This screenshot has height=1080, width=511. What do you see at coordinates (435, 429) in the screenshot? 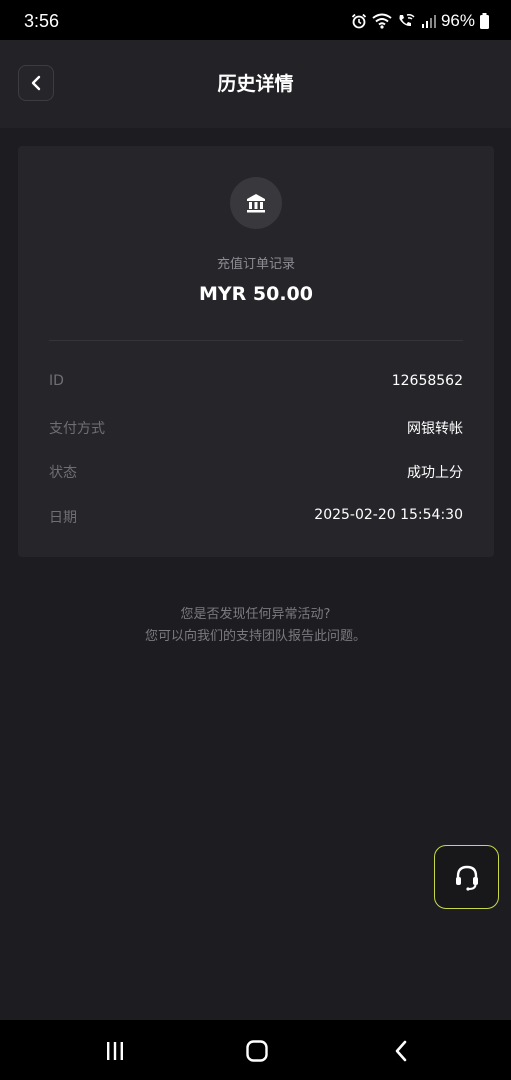
I see `row-value: 网银转帐` at bounding box center [435, 429].